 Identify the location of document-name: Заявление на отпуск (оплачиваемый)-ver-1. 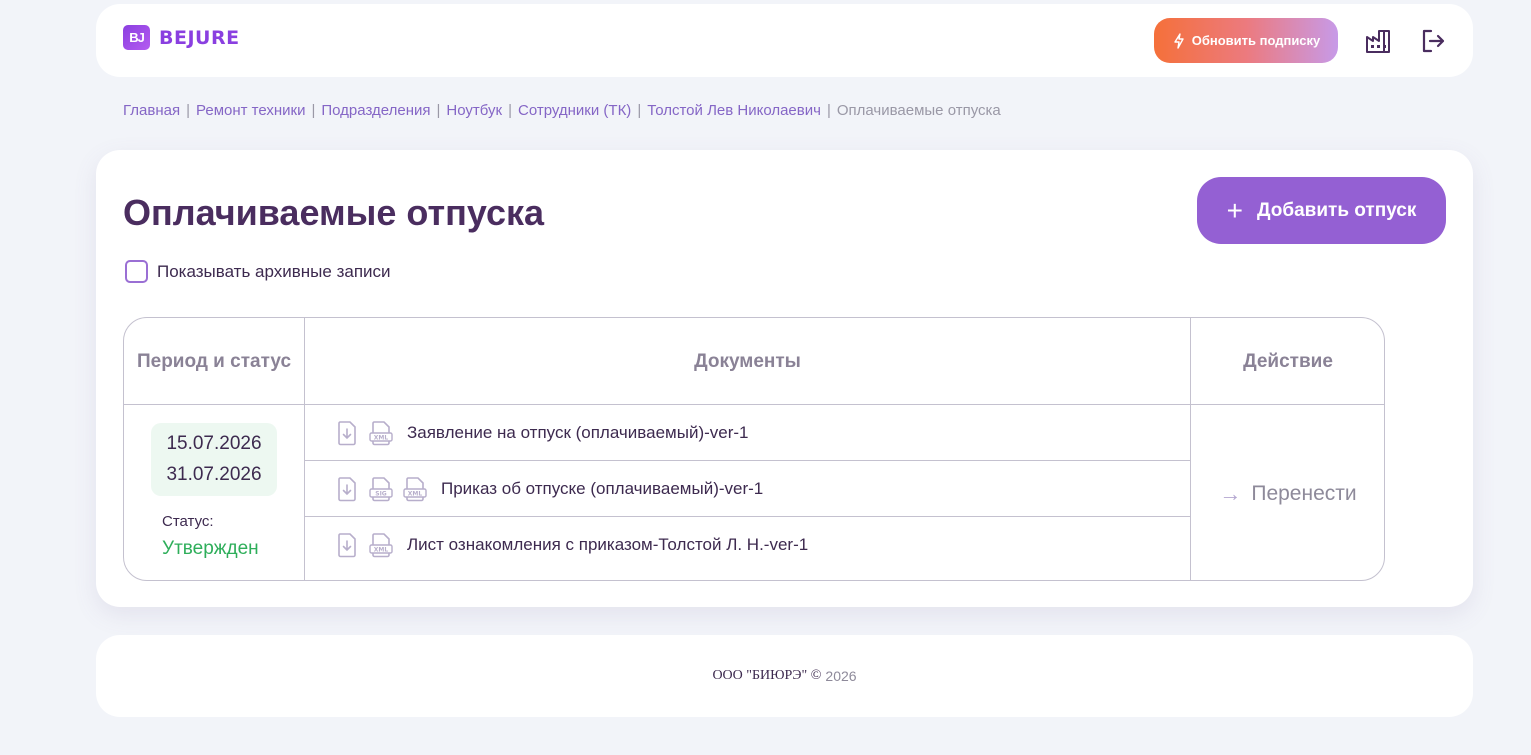
(578, 433).